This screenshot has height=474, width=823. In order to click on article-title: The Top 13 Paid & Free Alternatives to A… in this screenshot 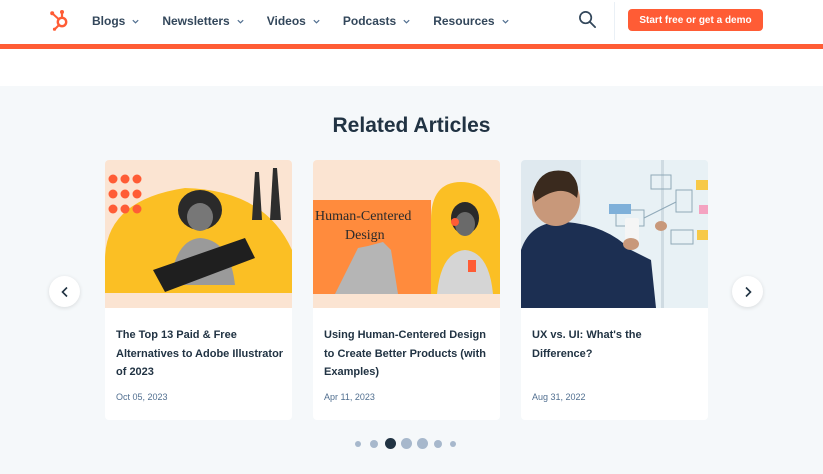, I will do `click(200, 354)`.